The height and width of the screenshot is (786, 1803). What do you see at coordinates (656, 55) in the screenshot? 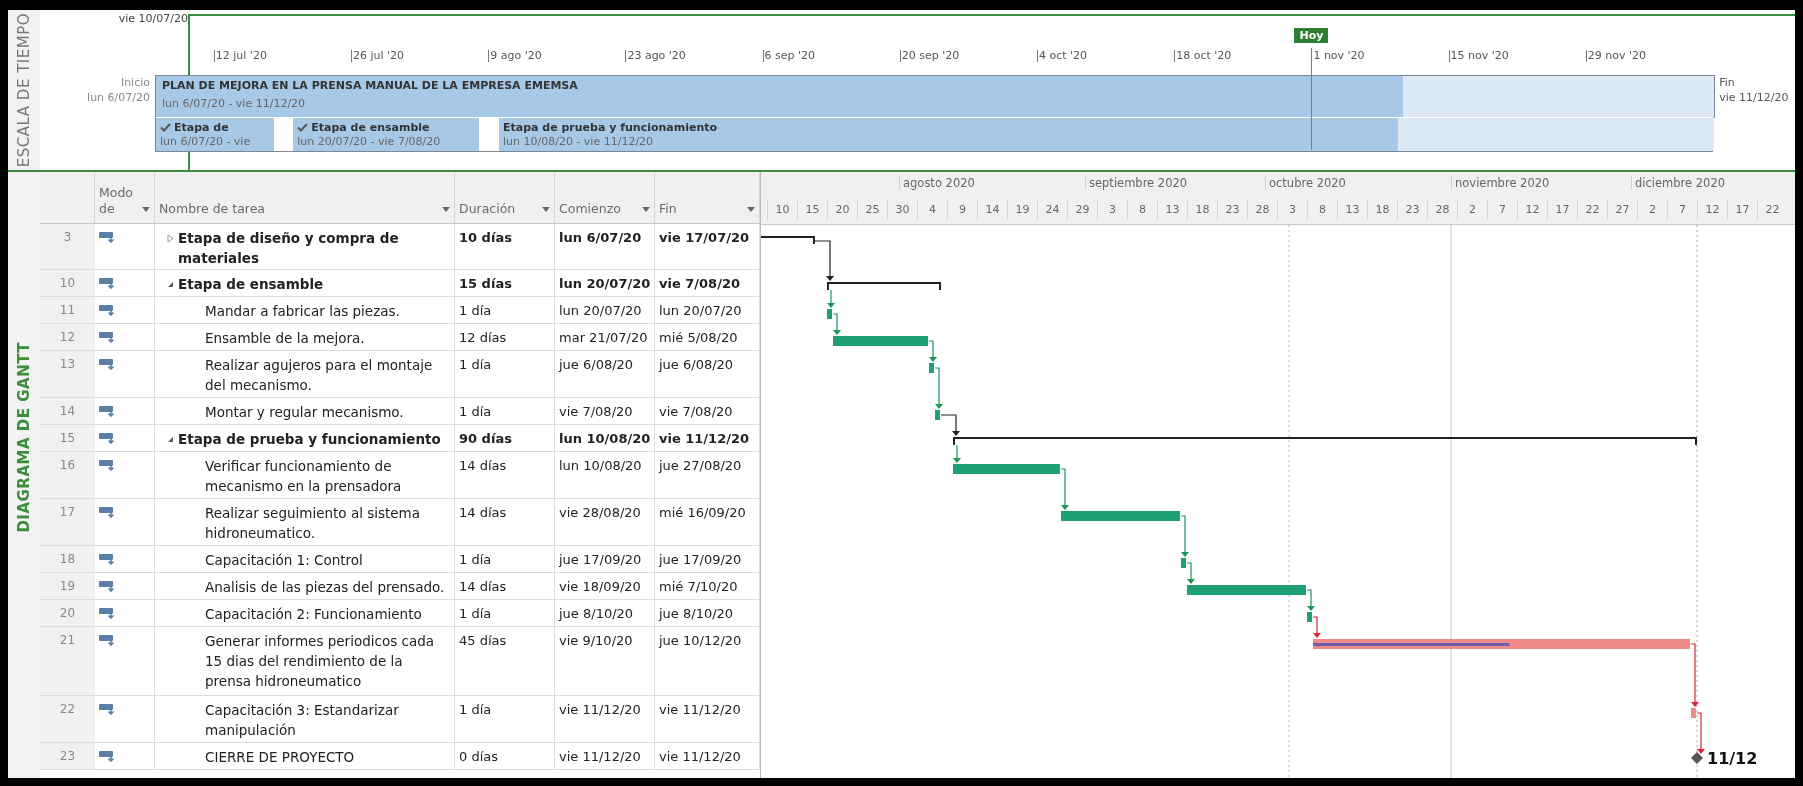
I see `timescale-label: 23 ago '20` at bounding box center [656, 55].